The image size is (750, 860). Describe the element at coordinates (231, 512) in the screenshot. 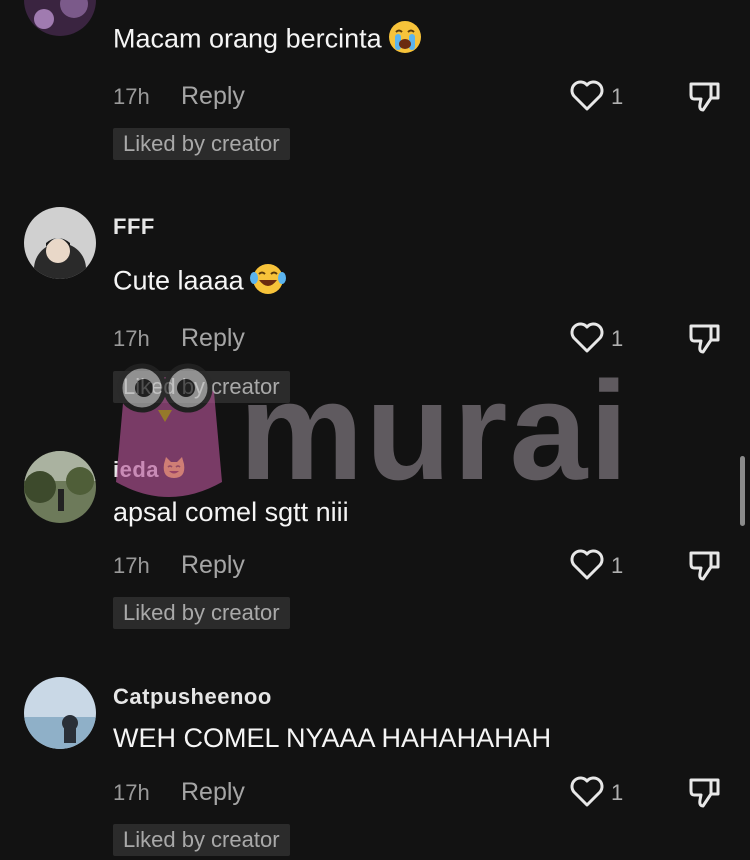

I see `comment-text: apsal comel sgtt niii` at that location.